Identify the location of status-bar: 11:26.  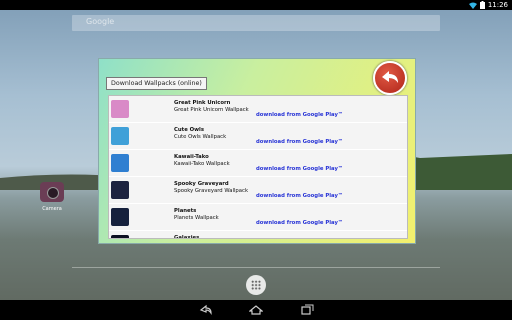
(256, 5).